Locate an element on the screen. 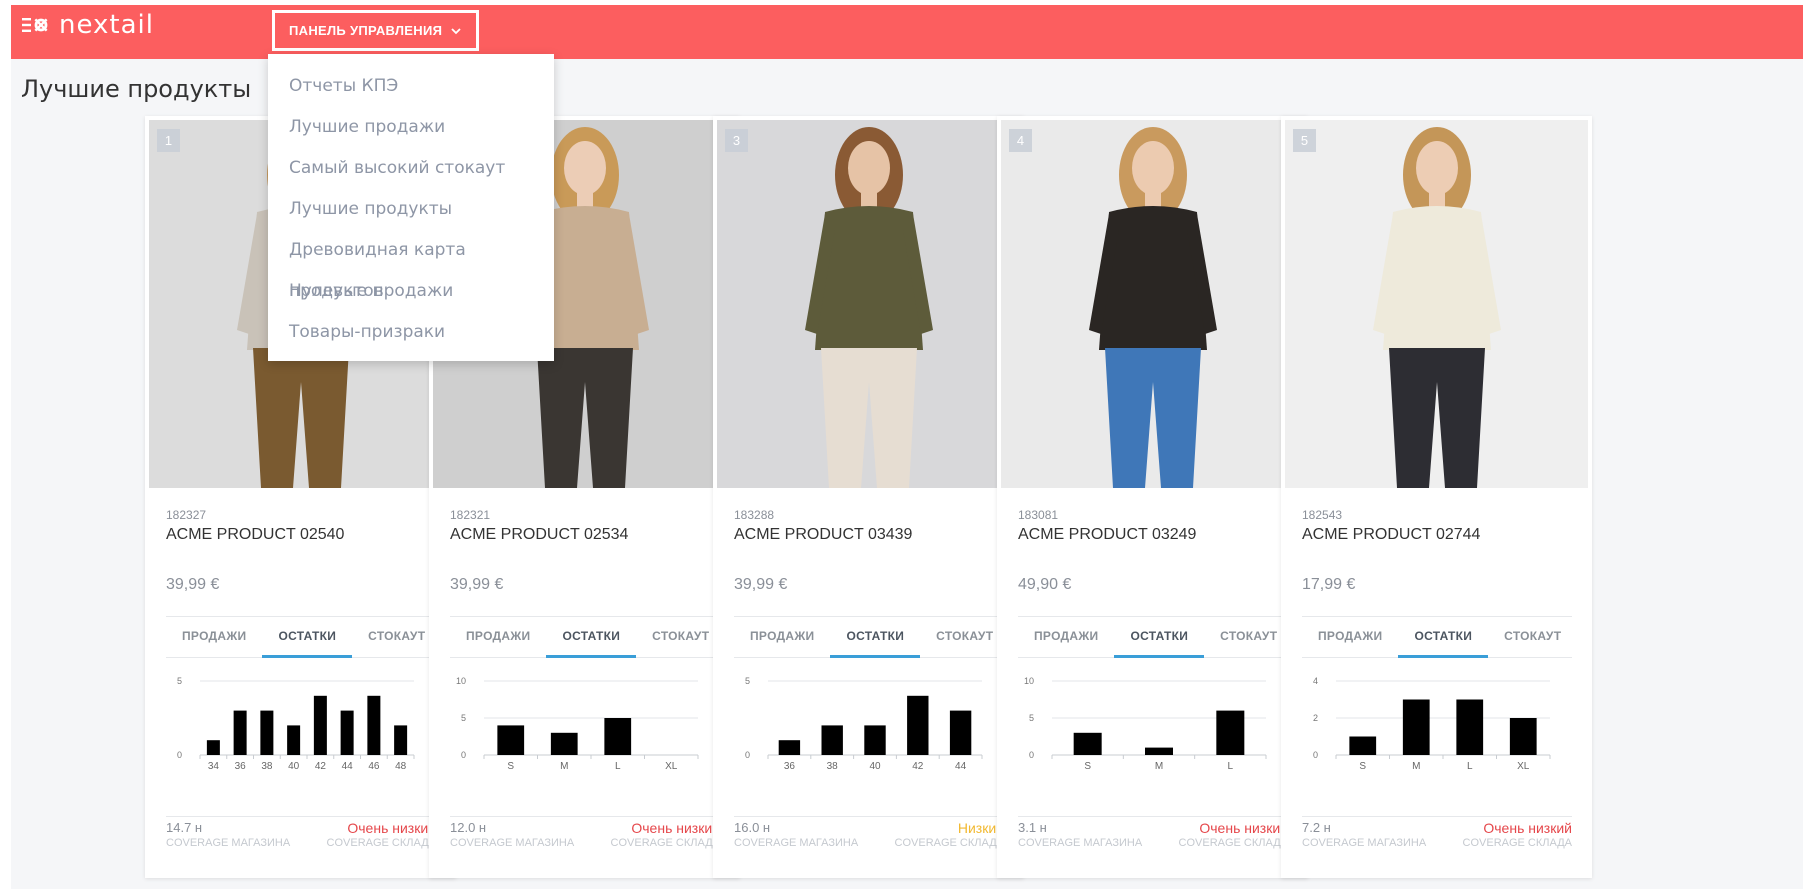  product-photo-cream-sweater is located at coordinates (1436, 304).